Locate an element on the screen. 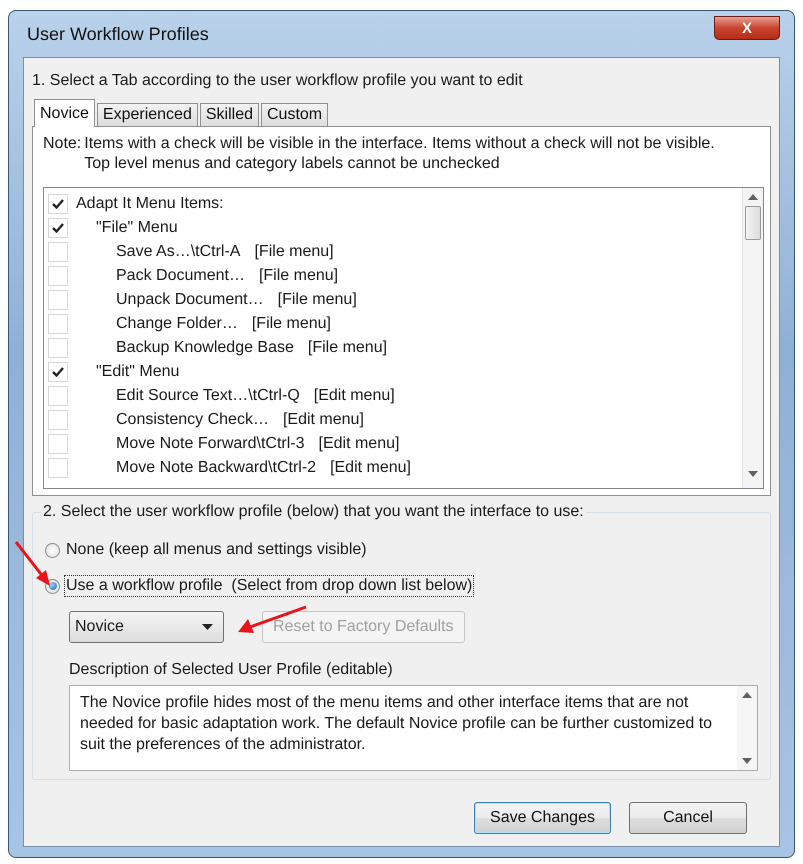  scrollbar is located at coordinates (752, 338).